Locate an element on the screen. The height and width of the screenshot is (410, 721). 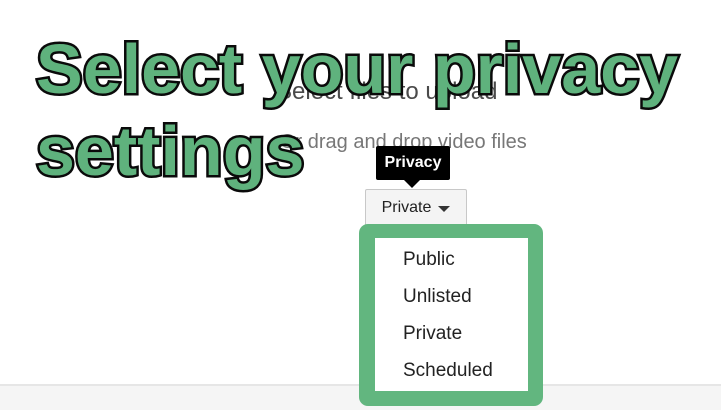
privacy-dropdown-button: Private is located at coordinates (416, 208).